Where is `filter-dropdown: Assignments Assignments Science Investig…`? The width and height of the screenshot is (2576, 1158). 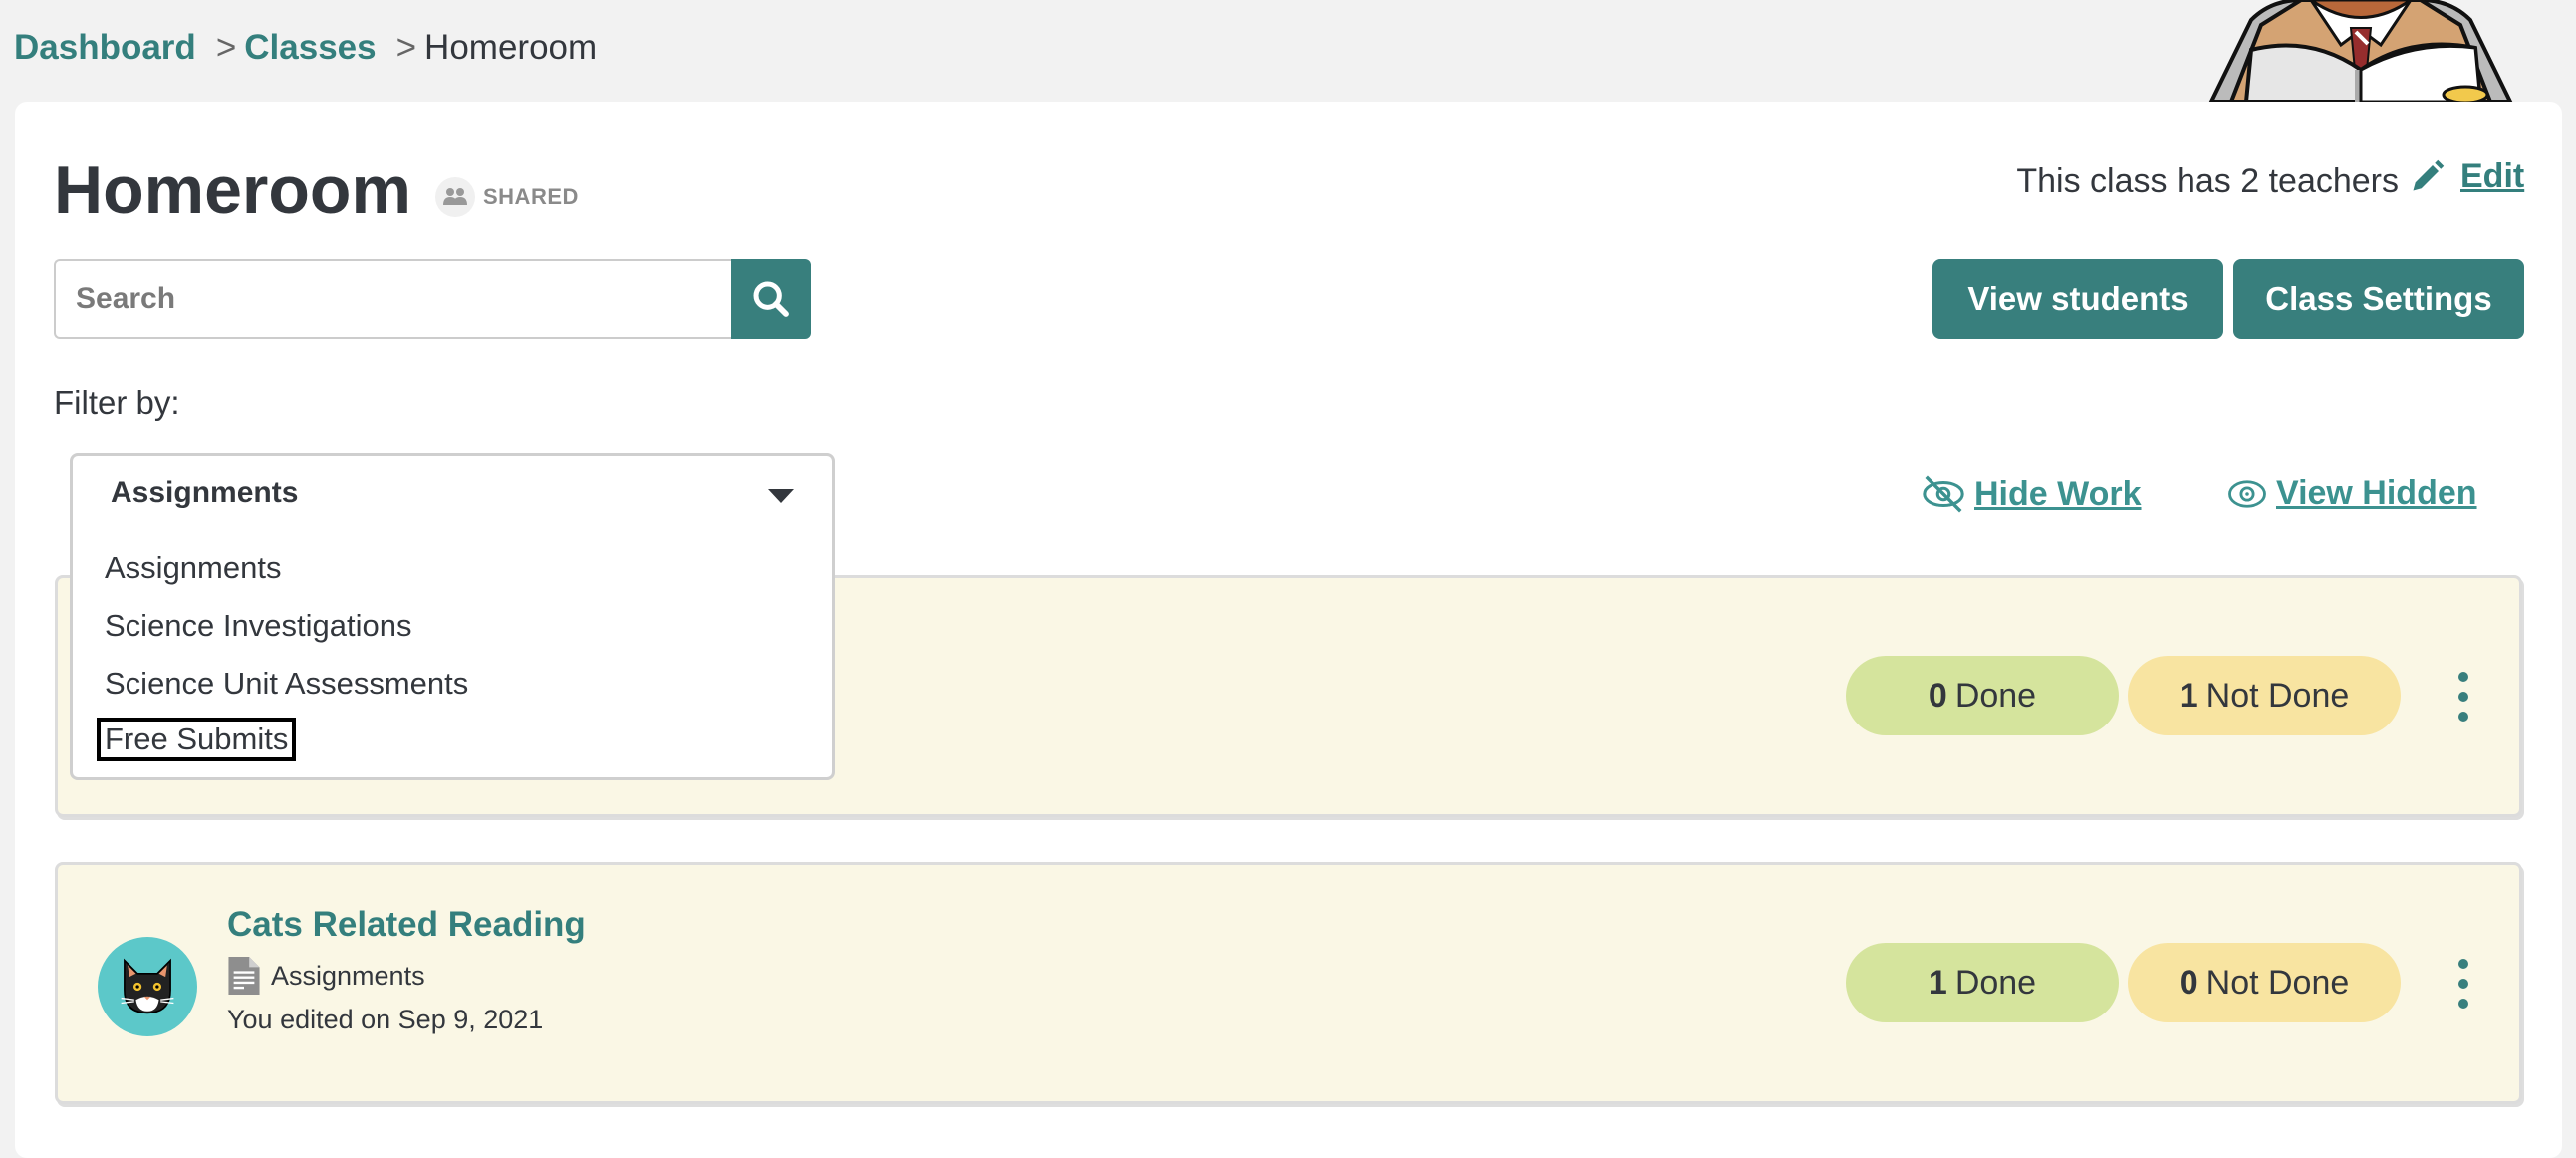 filter-dropdown: Assignments Assignments Science Investig… is located at coordinates (452, 616).